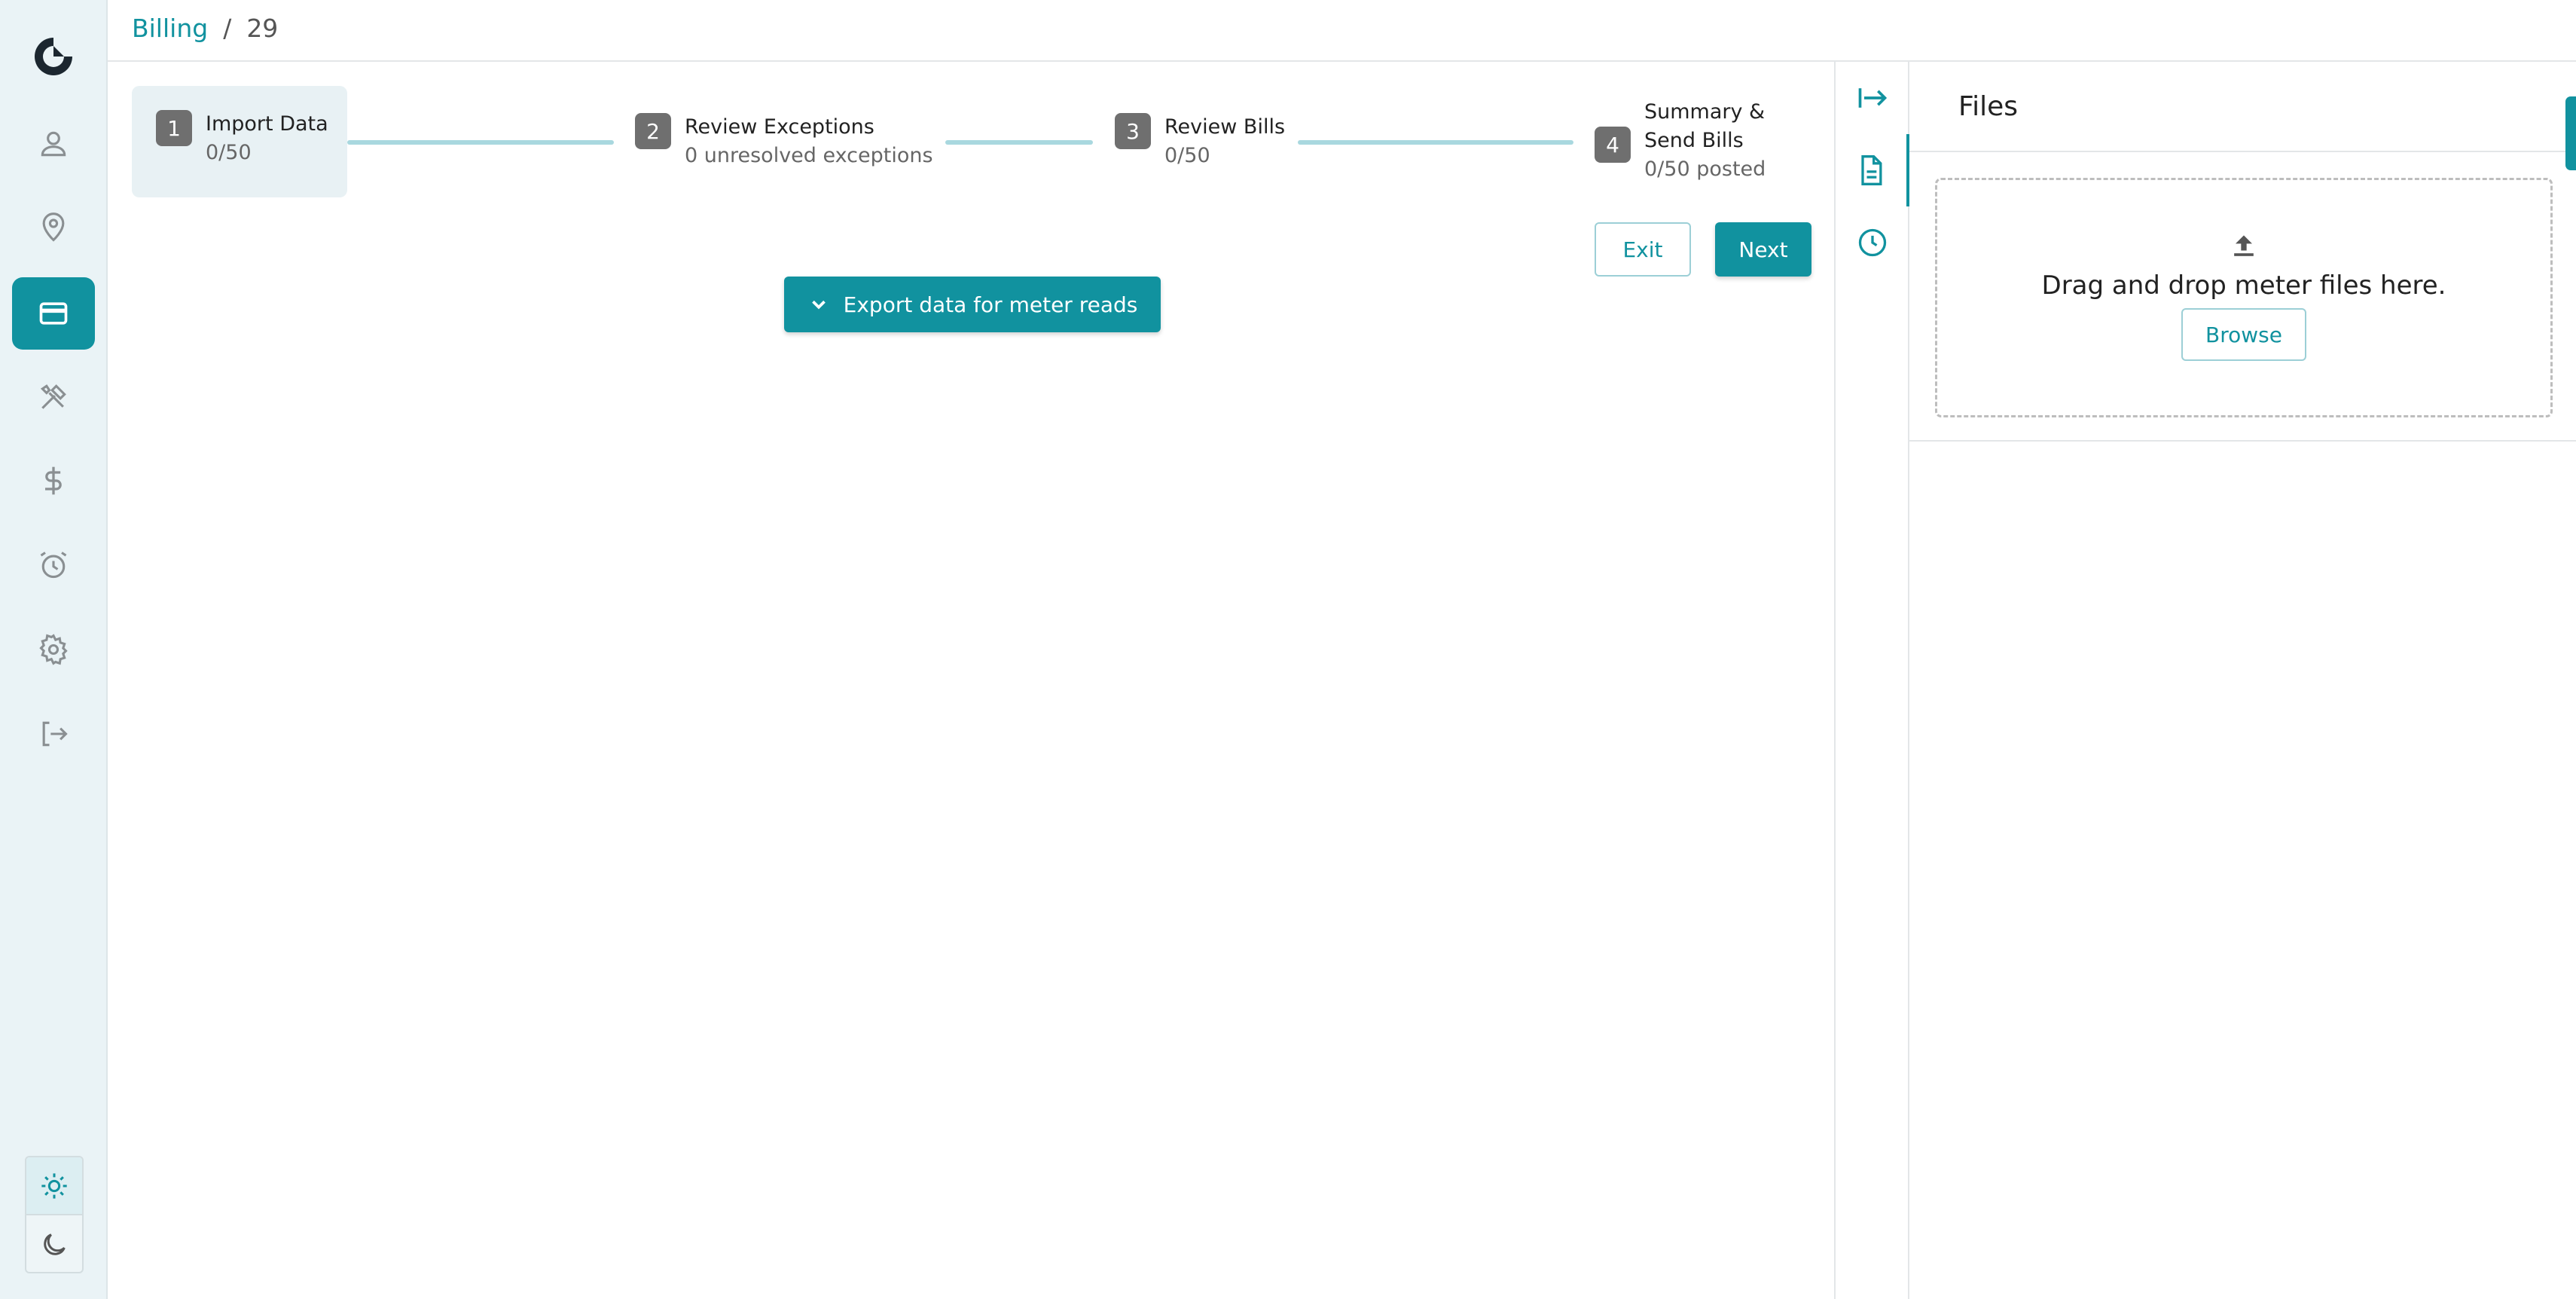 This screenshot has width=2576, height=1299. What do you see at coordinates (1988, 106) in the screenshot?
I see `files-panel-title: Files` at bounding box center [1988, 106].